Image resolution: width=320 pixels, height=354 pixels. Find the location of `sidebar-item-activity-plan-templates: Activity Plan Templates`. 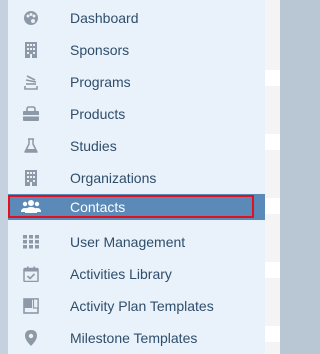

sidebar-item-activity-plan-templates: Activity Plan Templates is located at coordinates (136, 306).